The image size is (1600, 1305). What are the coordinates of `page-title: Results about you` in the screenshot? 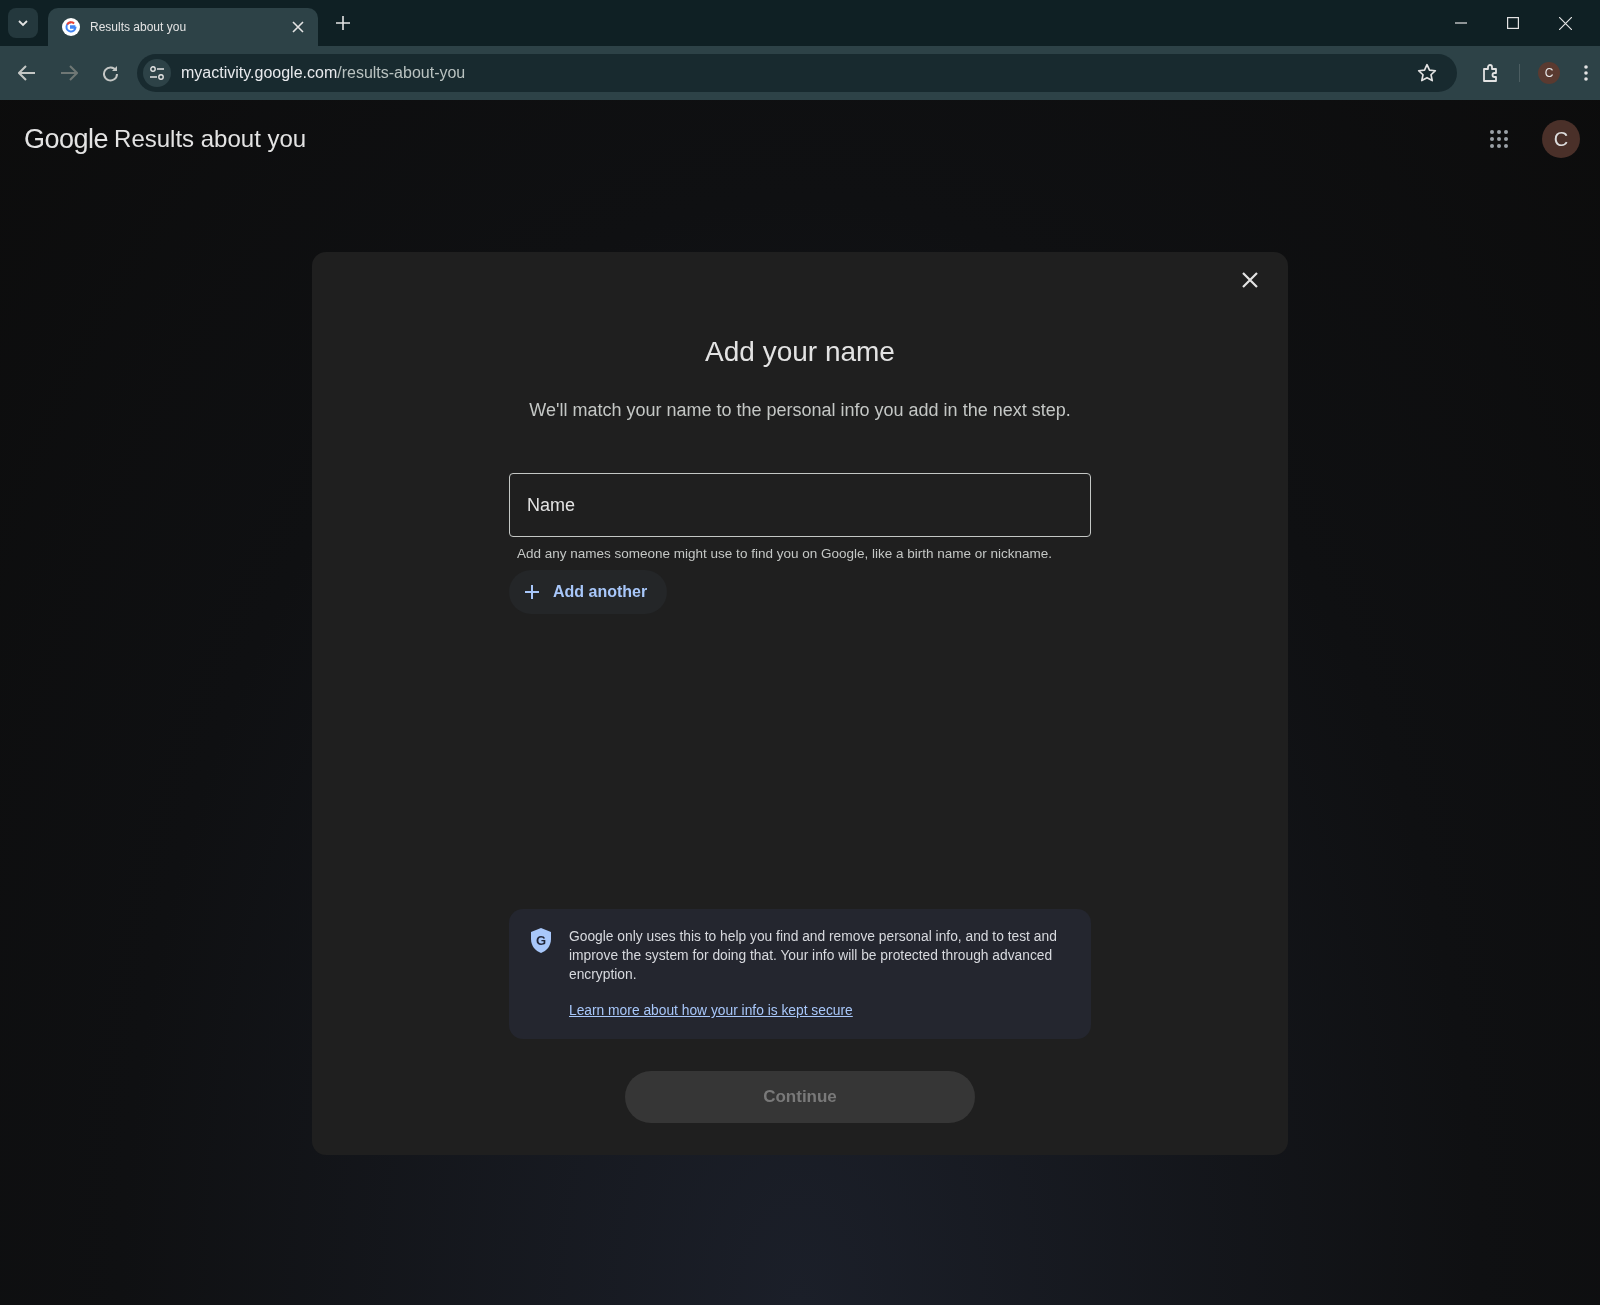 It's located at (210, 139).